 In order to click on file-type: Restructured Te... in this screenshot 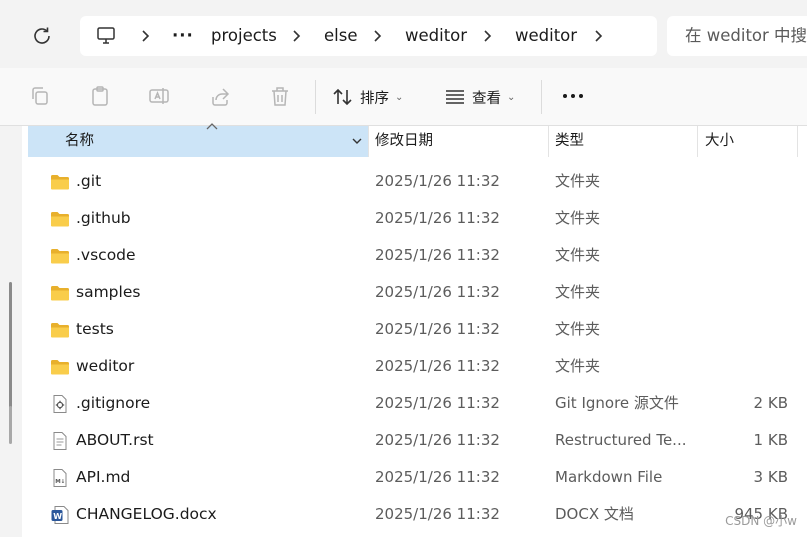, I will do `click(621, 440)`.